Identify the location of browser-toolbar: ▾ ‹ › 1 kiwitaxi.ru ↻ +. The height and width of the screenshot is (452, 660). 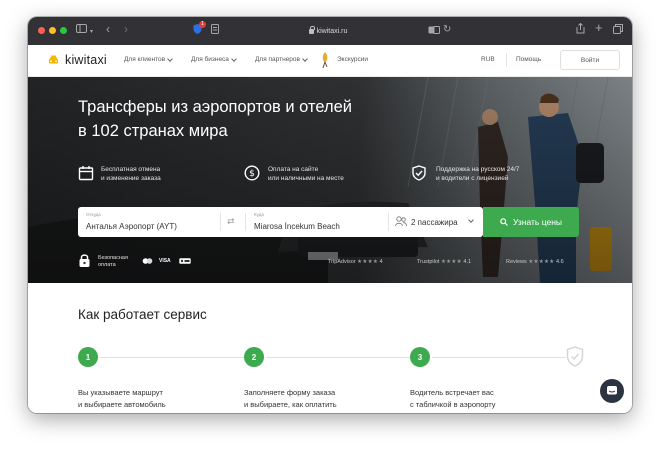
(330, 31).